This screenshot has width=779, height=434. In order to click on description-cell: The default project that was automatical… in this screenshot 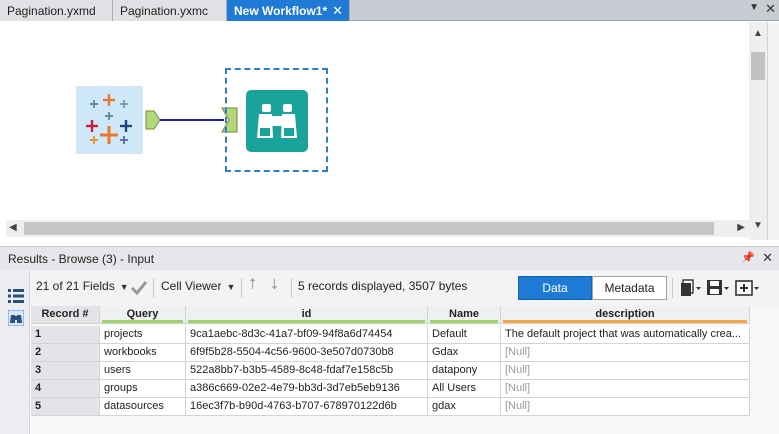, I will do `click(625, 335)`.